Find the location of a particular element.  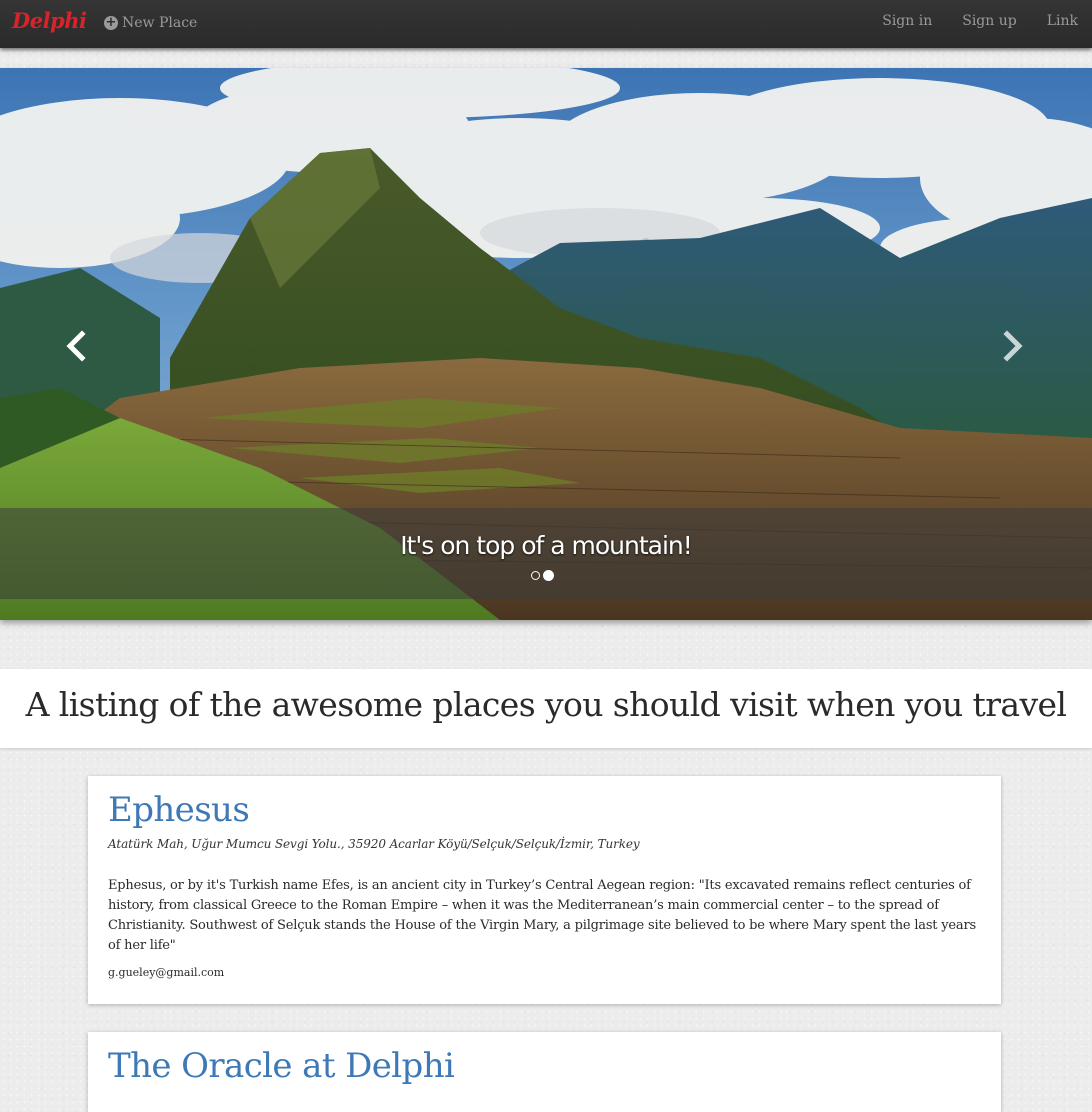

plus-circle-icon: + is located at coordinates (111, 22).